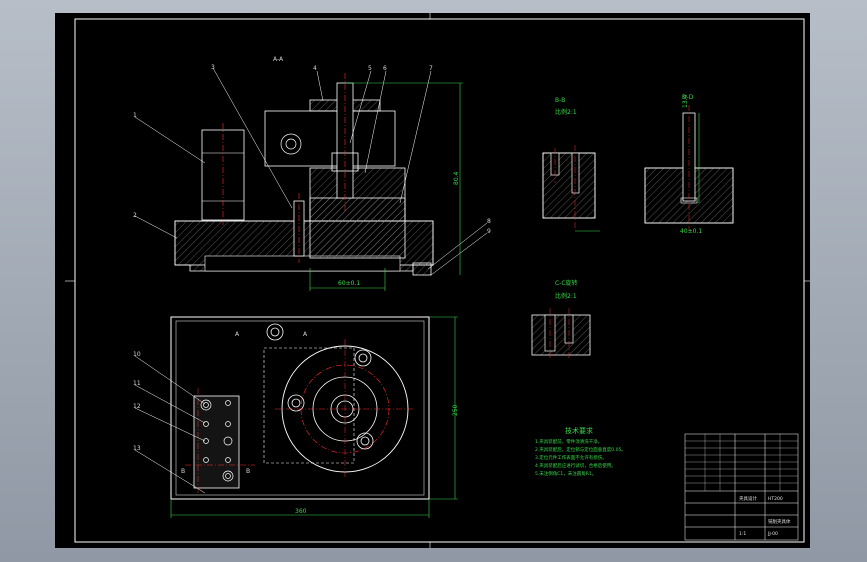 The image size is (867, 562). I want to click on title-company: 夹具设计, so click(748, 498).